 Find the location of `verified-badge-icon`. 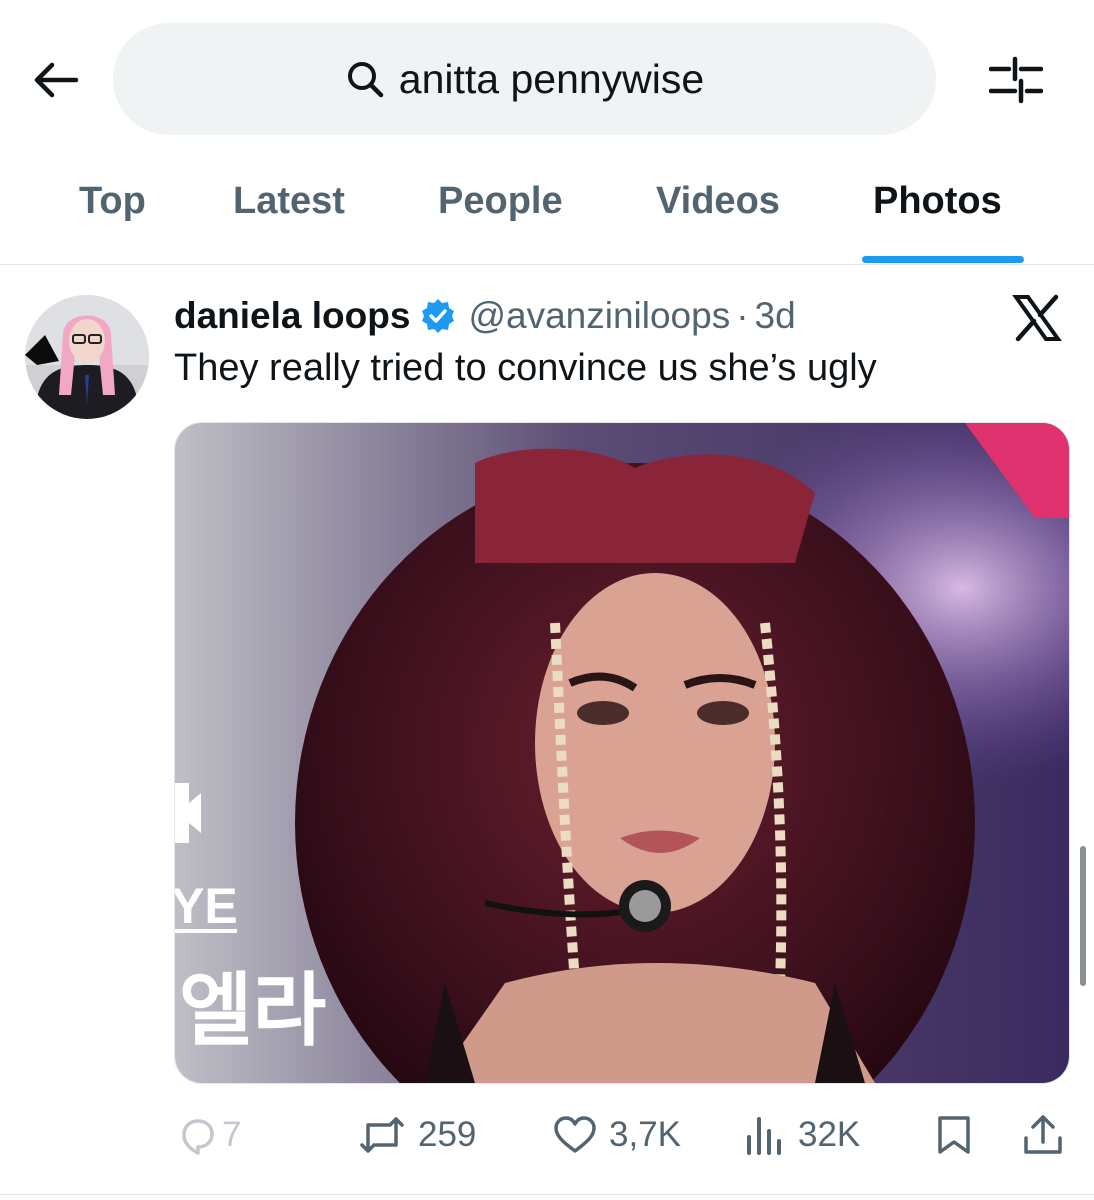

verified-badge-icon is located at coordinates (438, 316).